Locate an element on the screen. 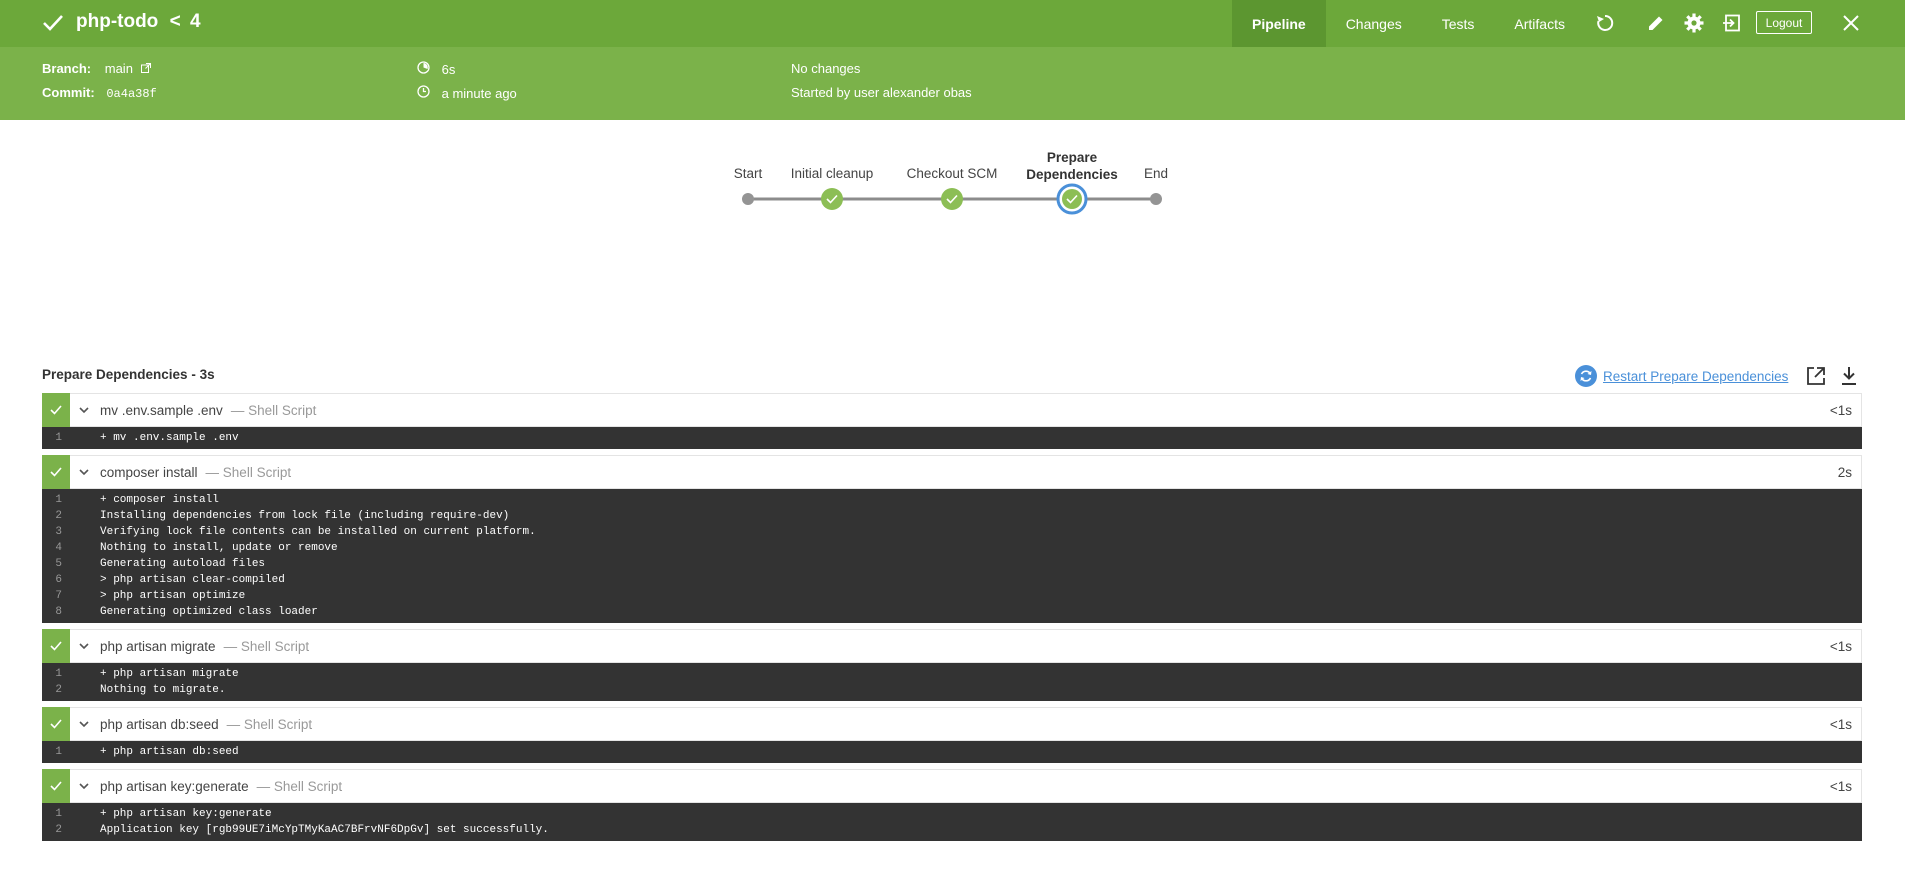  replay-icon is located at coordinates (1605, 23).